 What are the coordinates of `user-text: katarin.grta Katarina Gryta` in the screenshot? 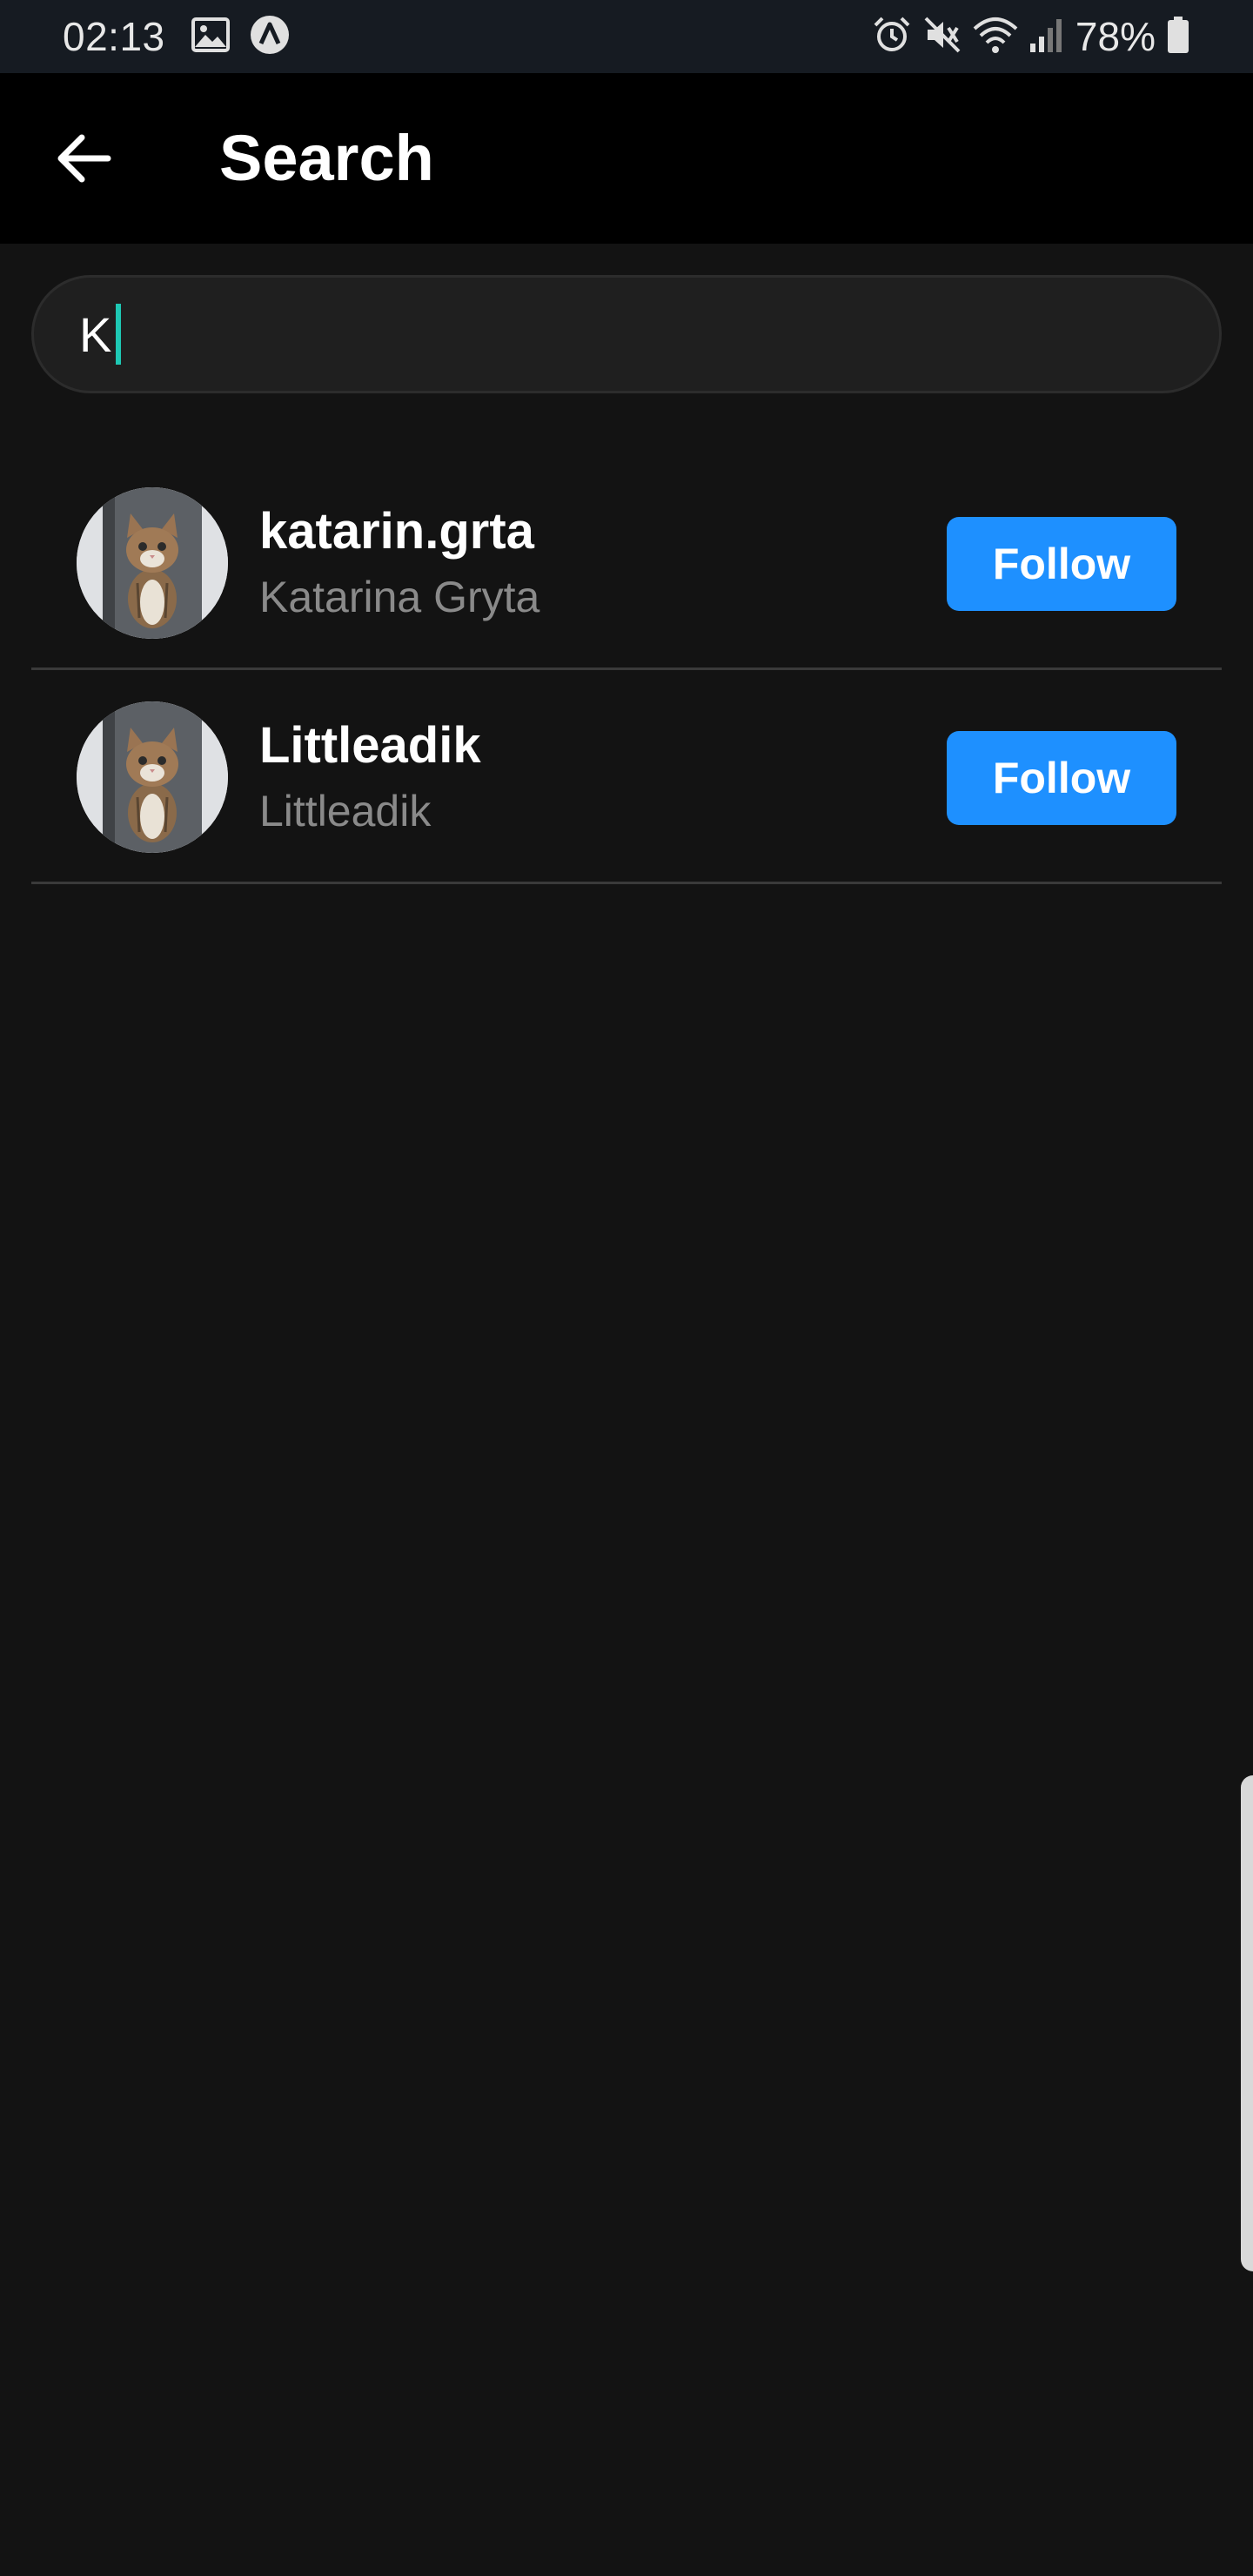 It's located at (399, 563).